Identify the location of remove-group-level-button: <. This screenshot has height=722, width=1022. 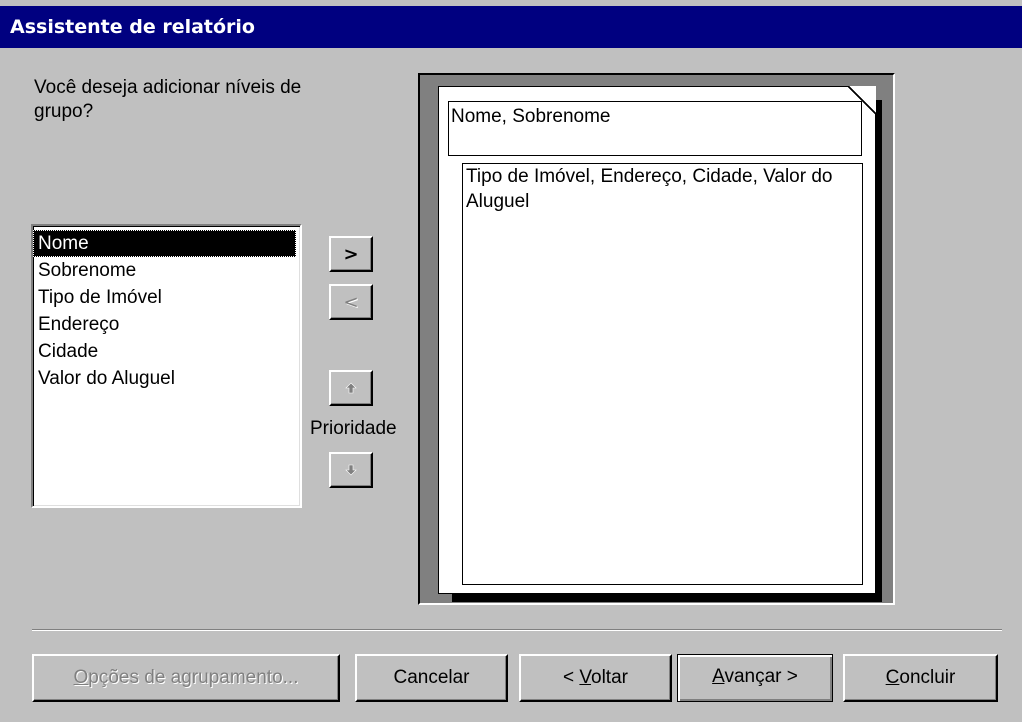
(351, 302).